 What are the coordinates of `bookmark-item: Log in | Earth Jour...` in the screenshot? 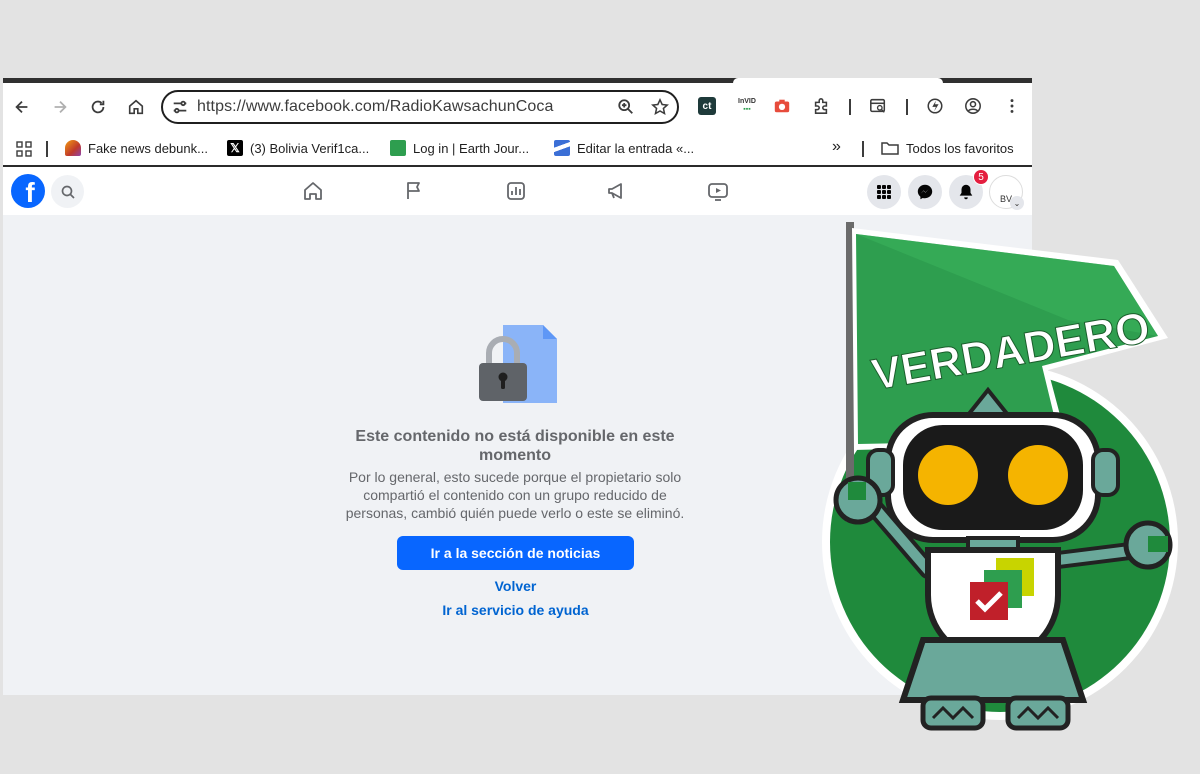 It's located at (459, 148).